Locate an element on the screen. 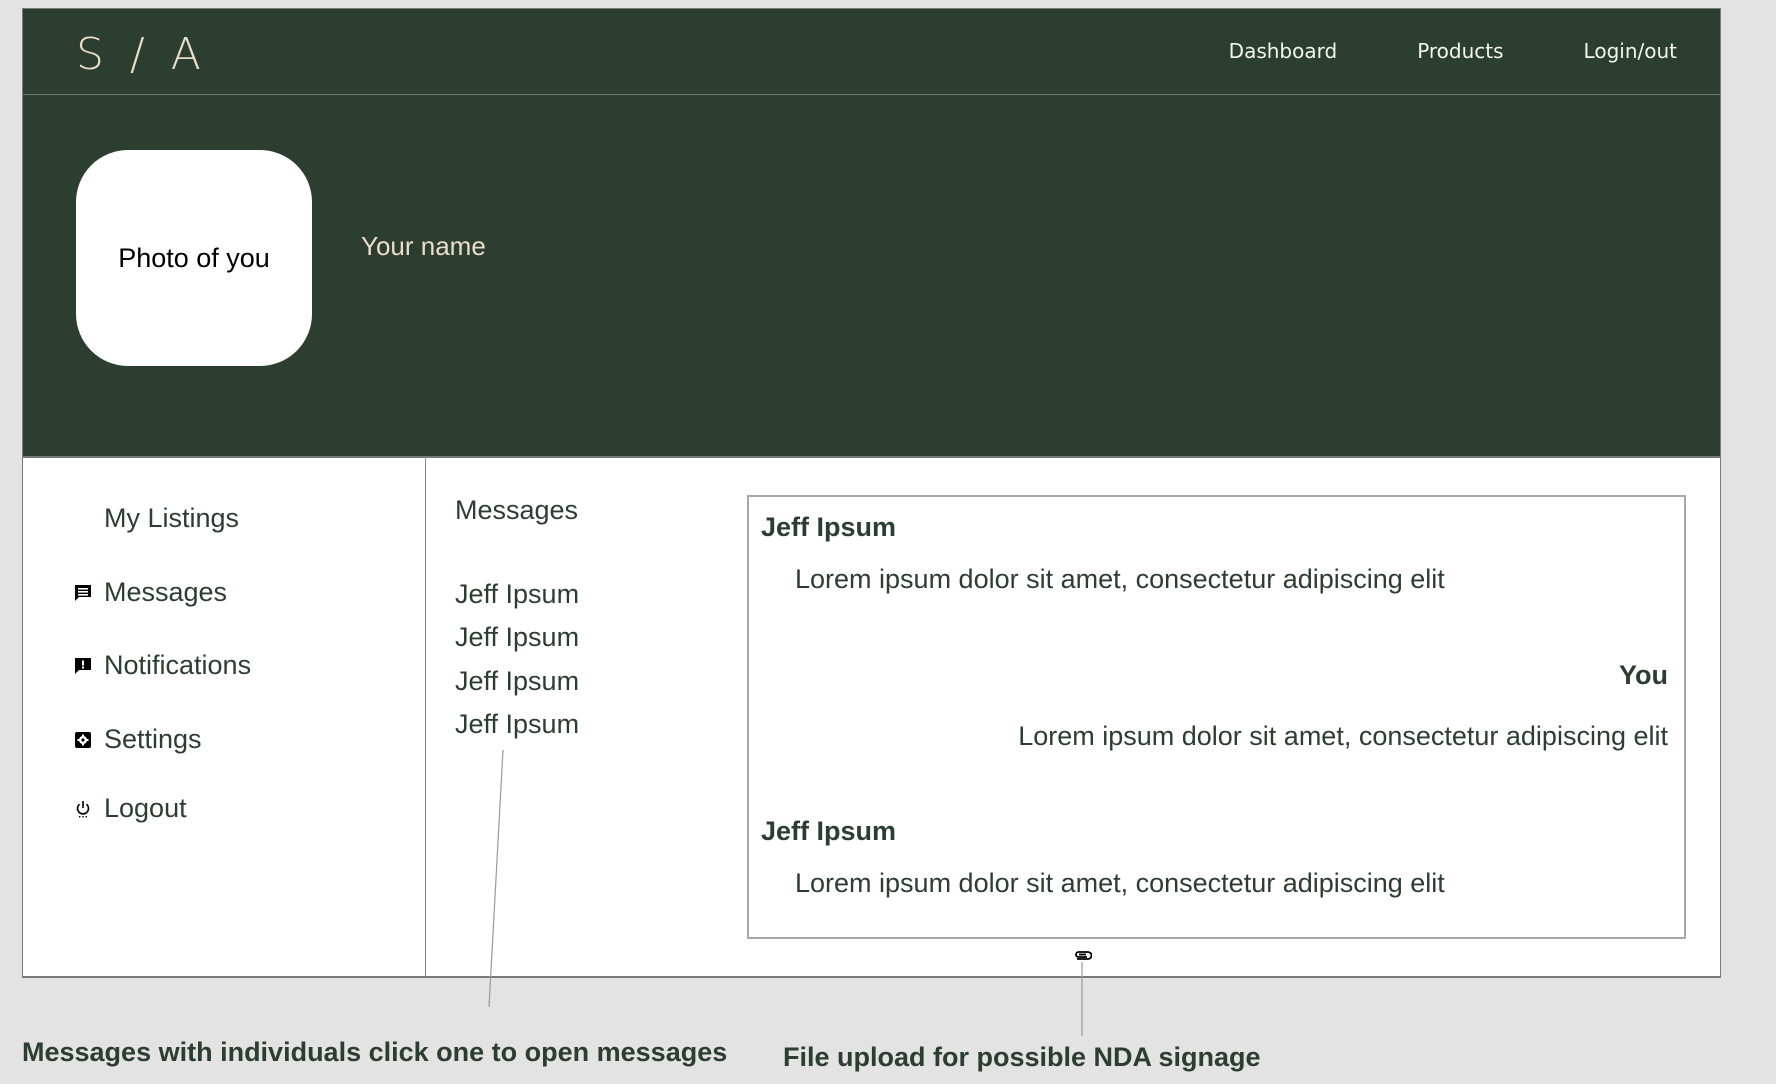 The image size is (1776, 1084). annotation-lines is located at coordinates (785, 892).